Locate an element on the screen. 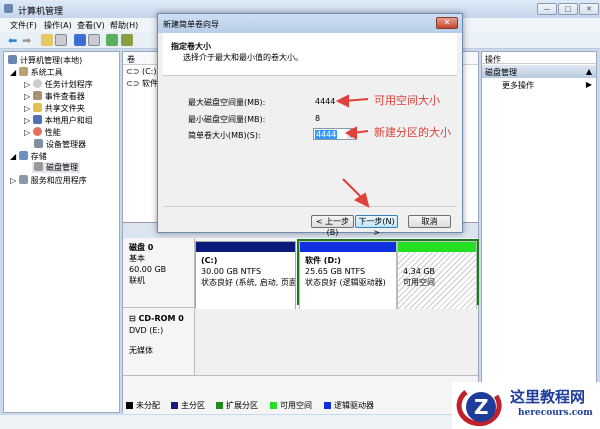  menu-action: 操作(A) is located at coordinates (58, 25).